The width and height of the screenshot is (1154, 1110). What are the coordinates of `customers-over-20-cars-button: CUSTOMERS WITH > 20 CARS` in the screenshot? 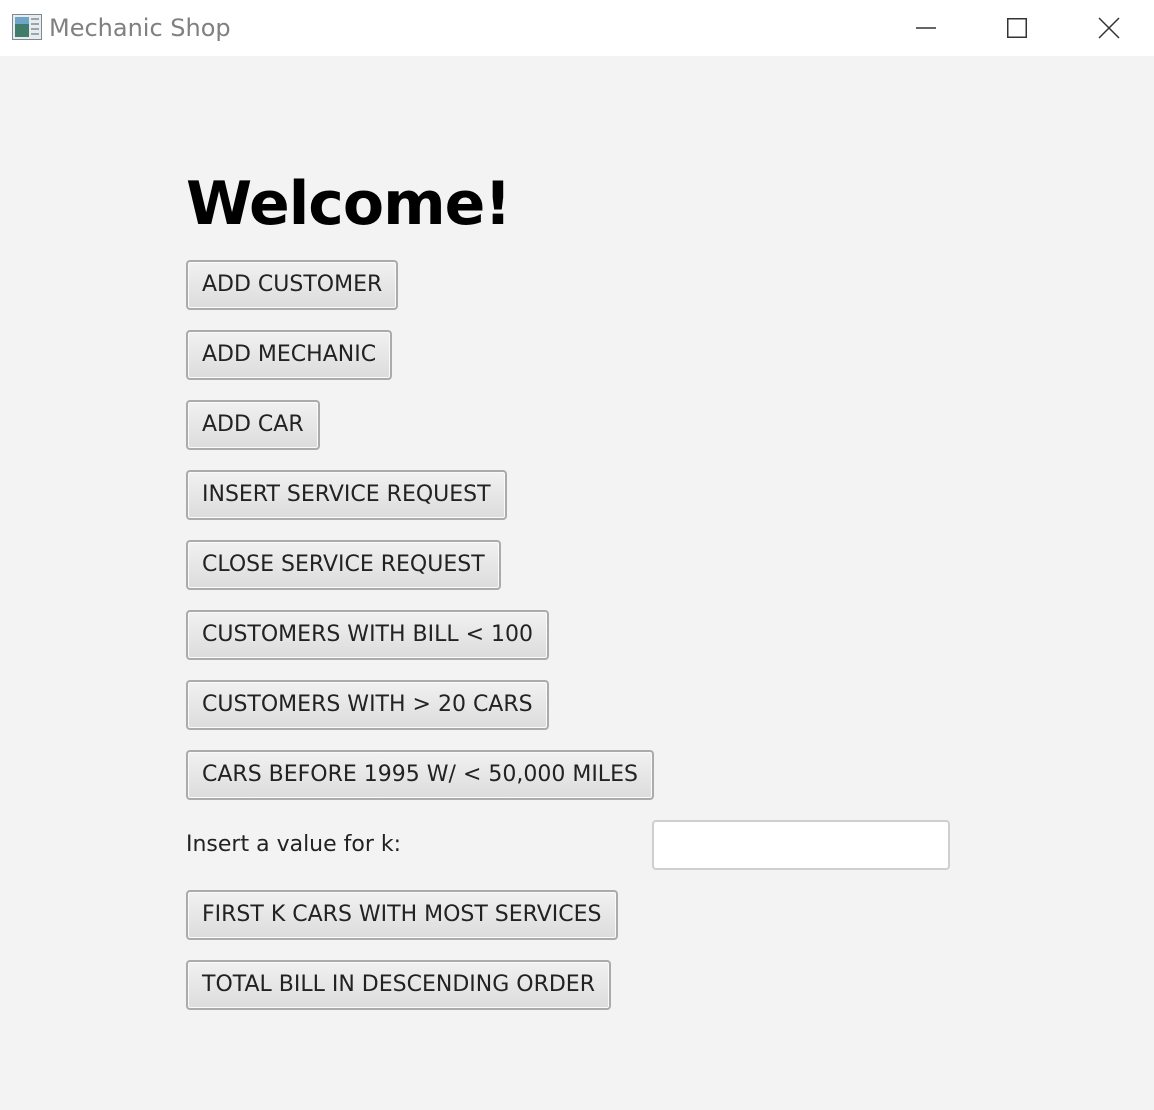 It's located at (367, 705).